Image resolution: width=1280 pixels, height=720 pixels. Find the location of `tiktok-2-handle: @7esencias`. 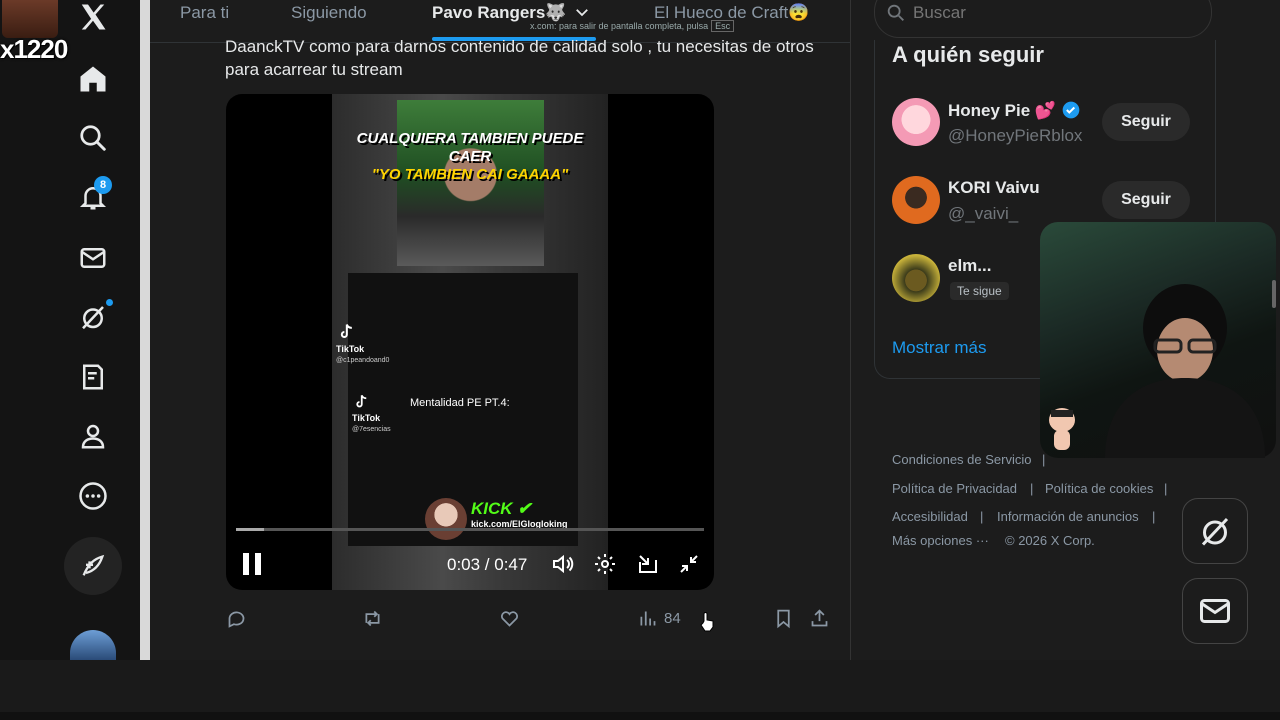

tiktok-2-handle: @7esencias is located at coordinates (371, 429).